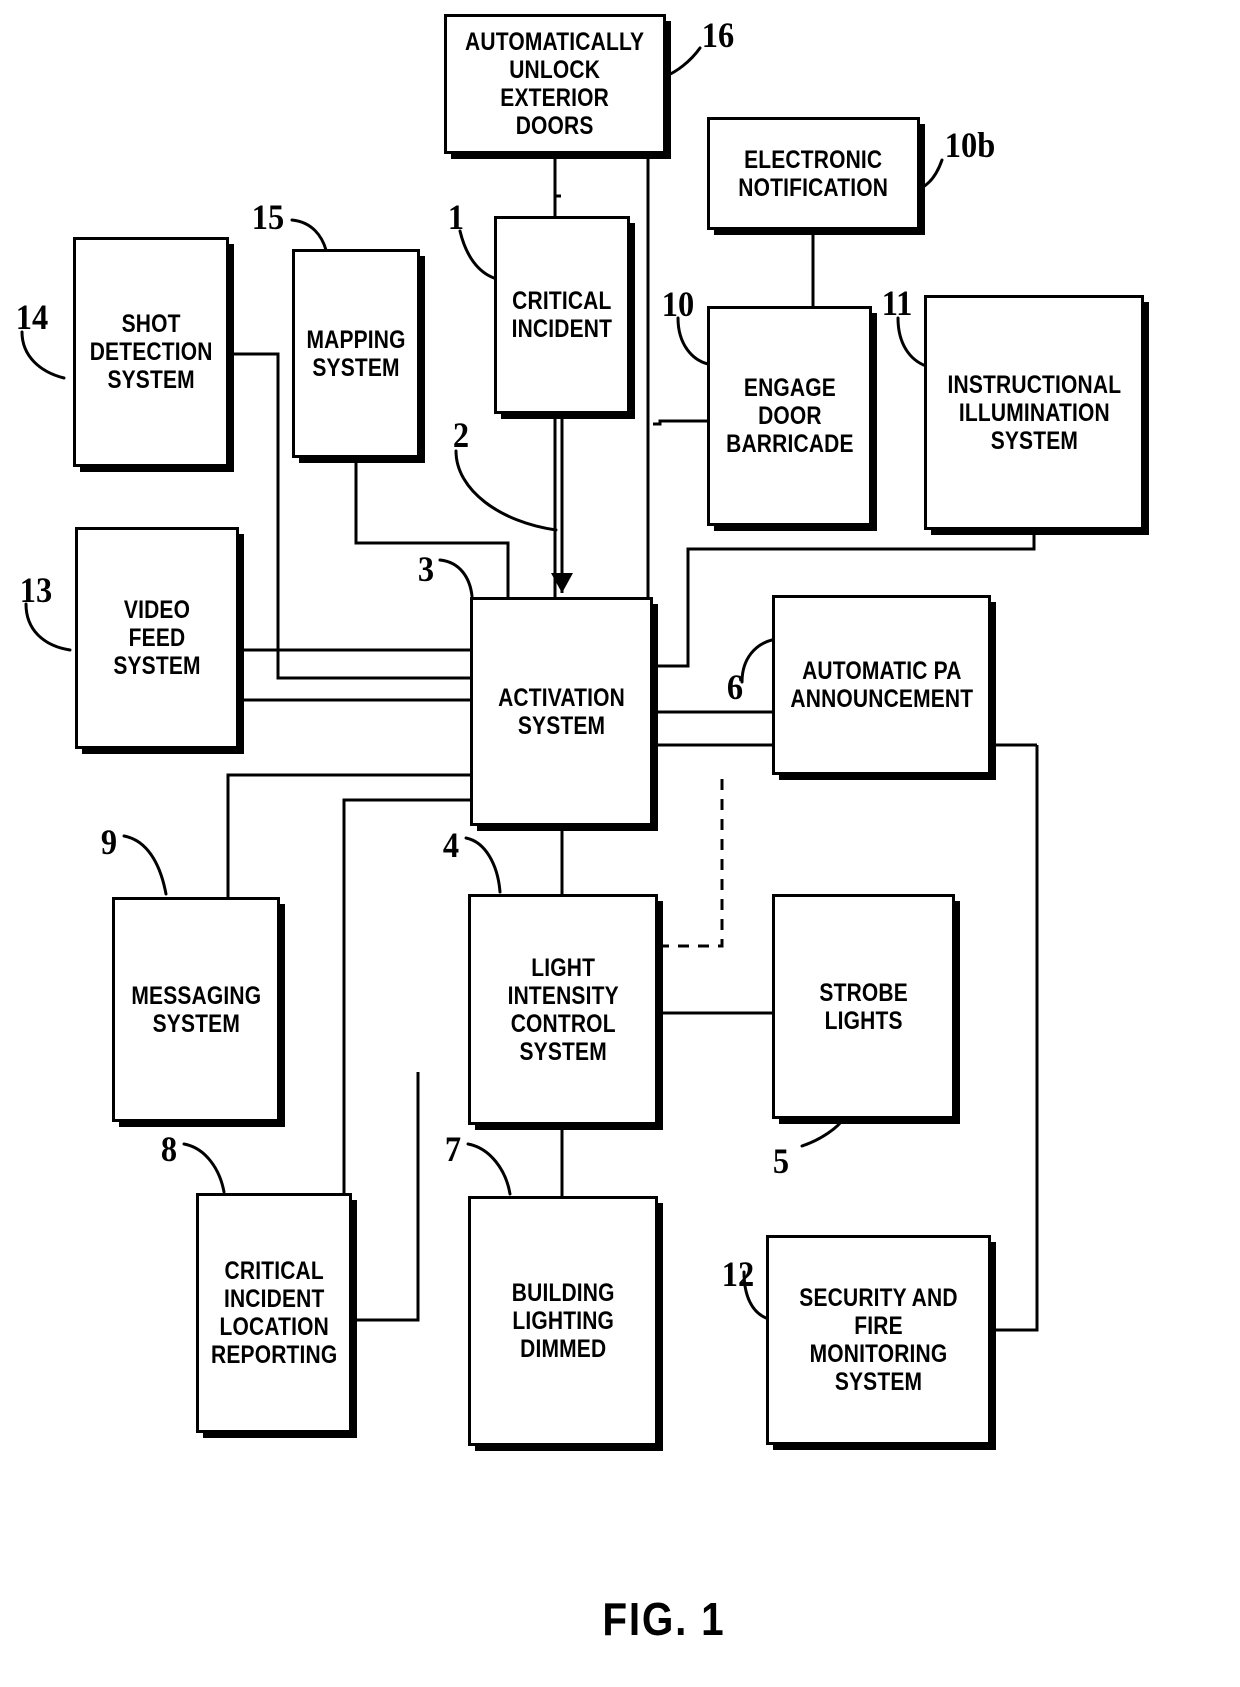 This screenshot has height=1687, width=1240. Describe the element at coordinates (453, 1149) in the screenshot. I see `reference-numeral-7: 7` at that location.